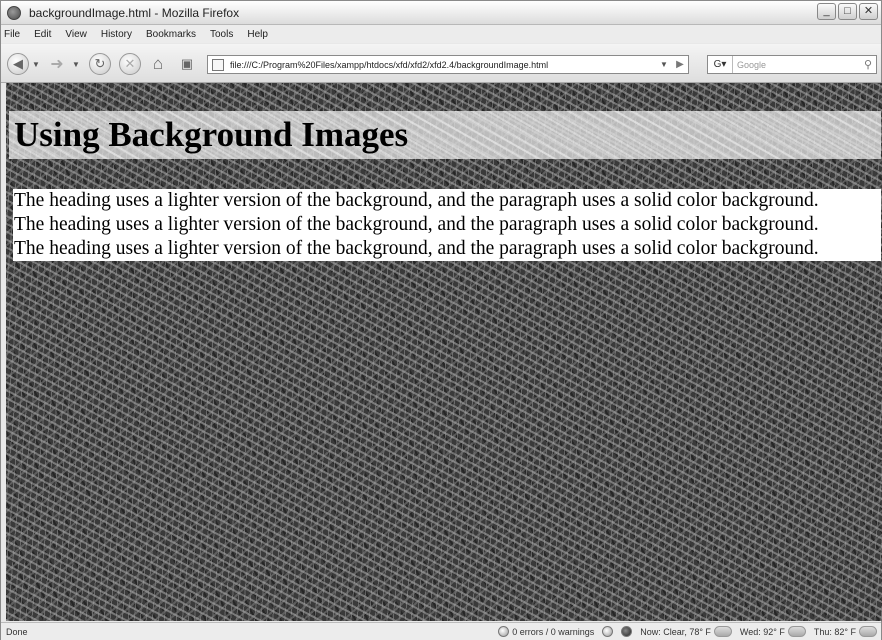 This screenshot has height=640, width=882. I want to click on menu-history: History, so click(116, 34).